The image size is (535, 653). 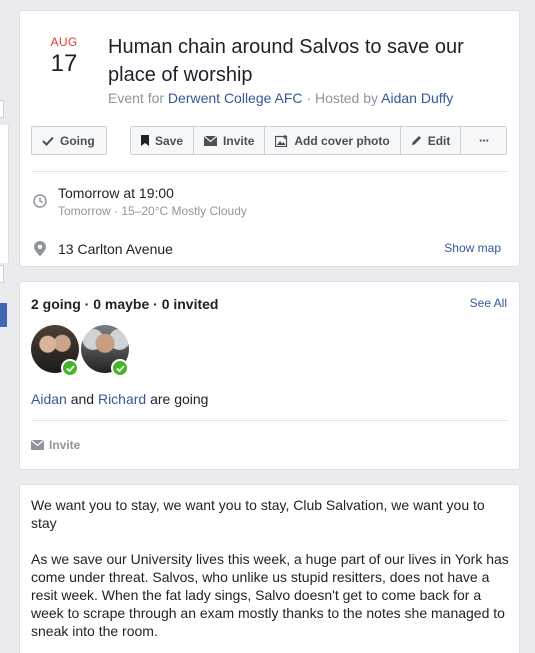 What do you see at coordinates (40, 201) in the screenshot?
I see `clock-icon` at bounding box center [40, 201].